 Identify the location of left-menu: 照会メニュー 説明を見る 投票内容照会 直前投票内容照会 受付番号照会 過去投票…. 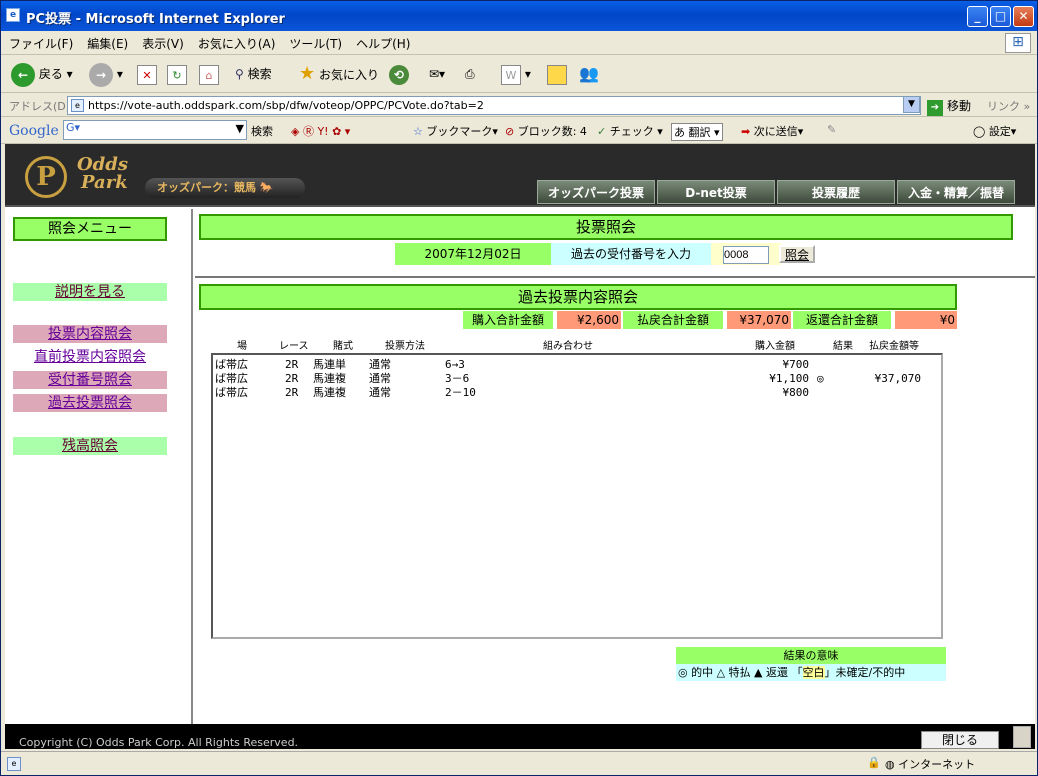
(99, 479).